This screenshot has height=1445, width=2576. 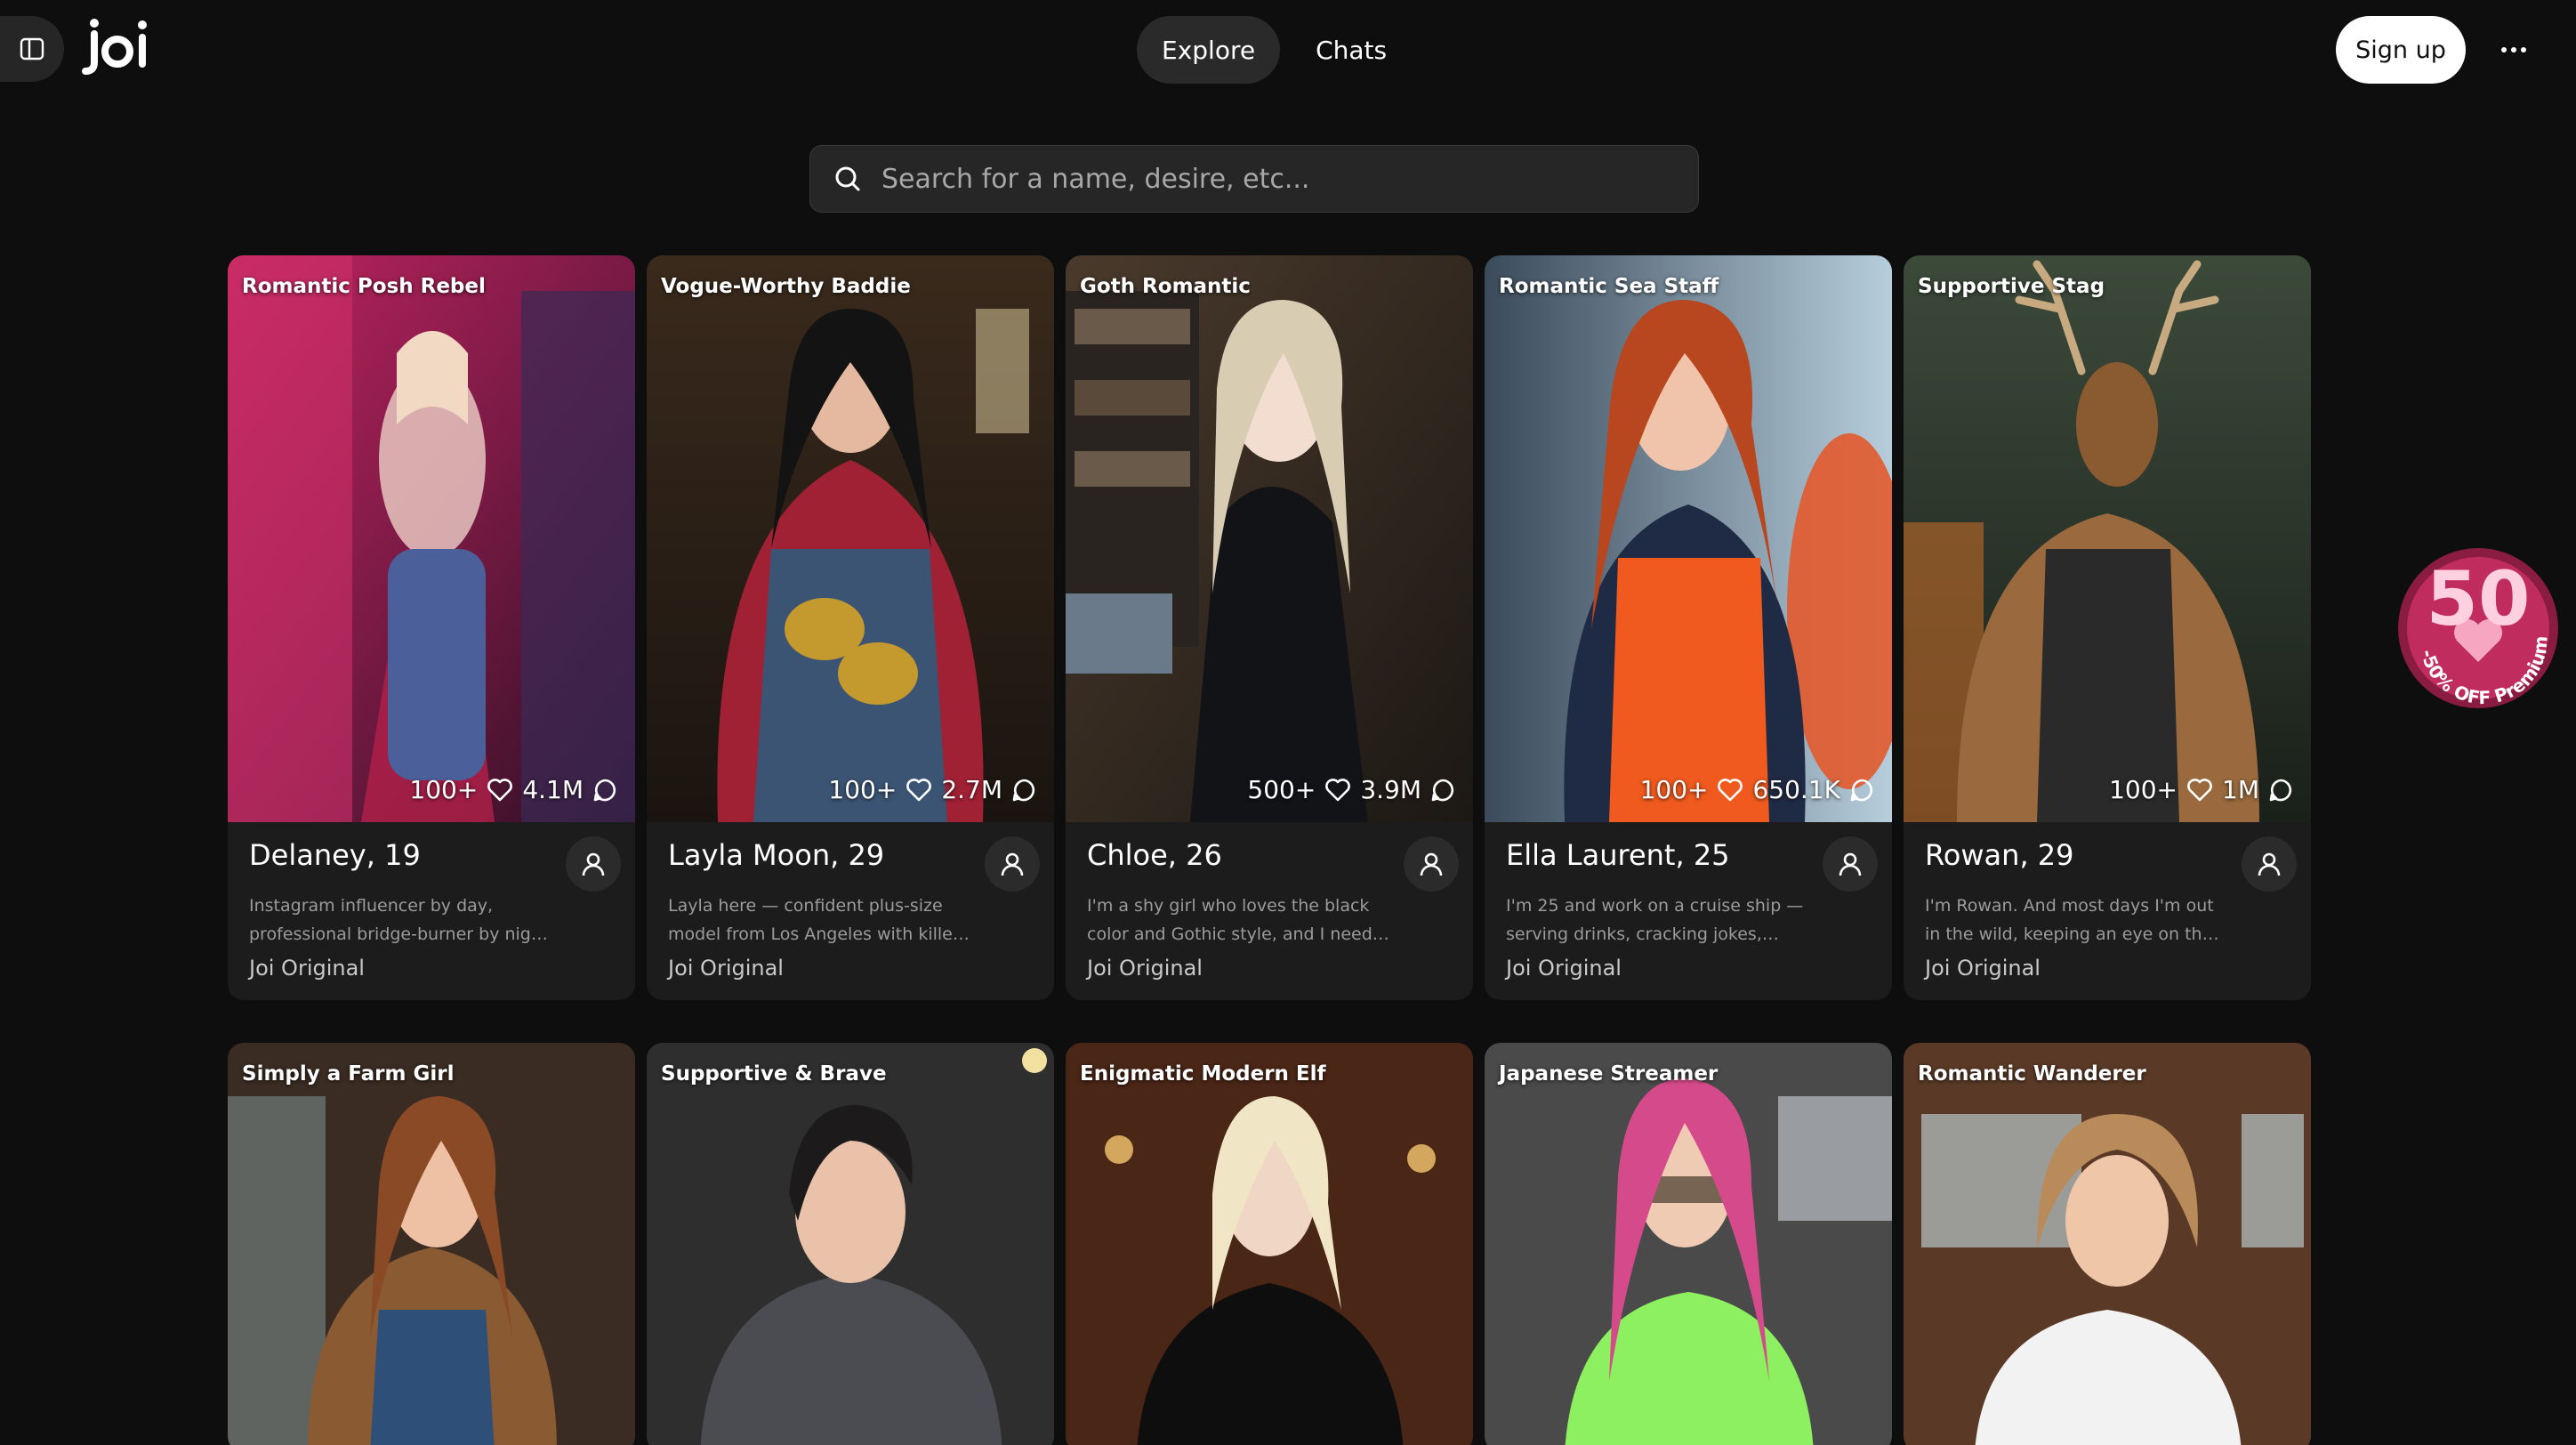 I want to click on character-image: Romantic Posh Rebel 100+ 4.1M, so click(x=431, y=538).